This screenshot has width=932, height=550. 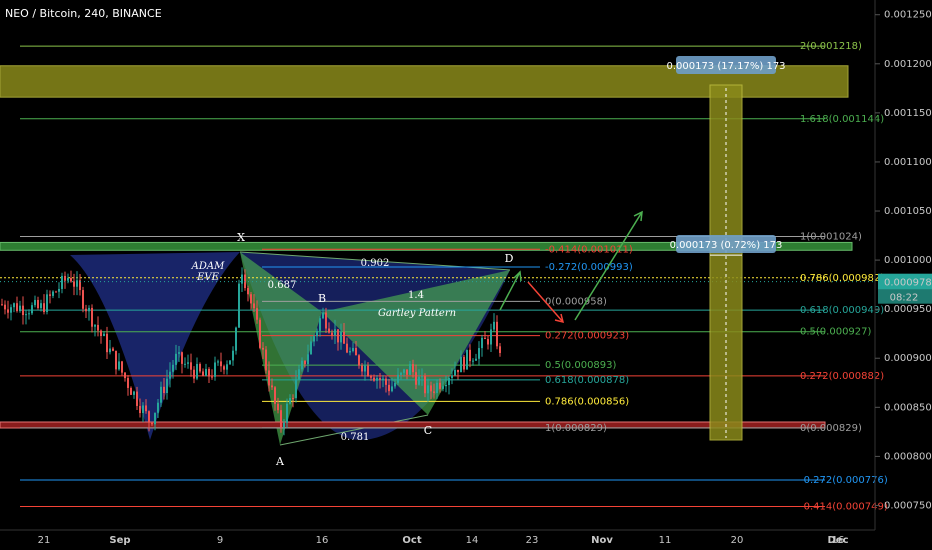 What do you see at coordinates (908, 113) in the screenshot?
I see `price-tick-label-2: 0.001150` at bounding box center [908, 113].